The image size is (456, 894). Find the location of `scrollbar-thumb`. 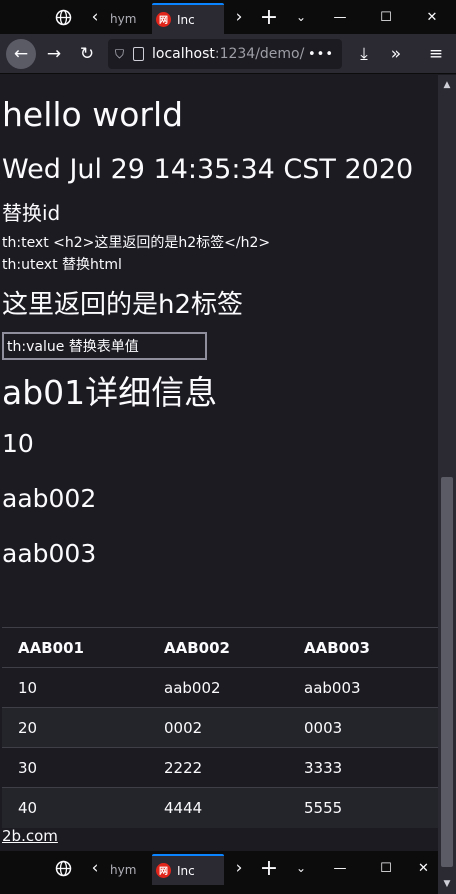

scrollbar-thumb is located at coordinates (447, 672).